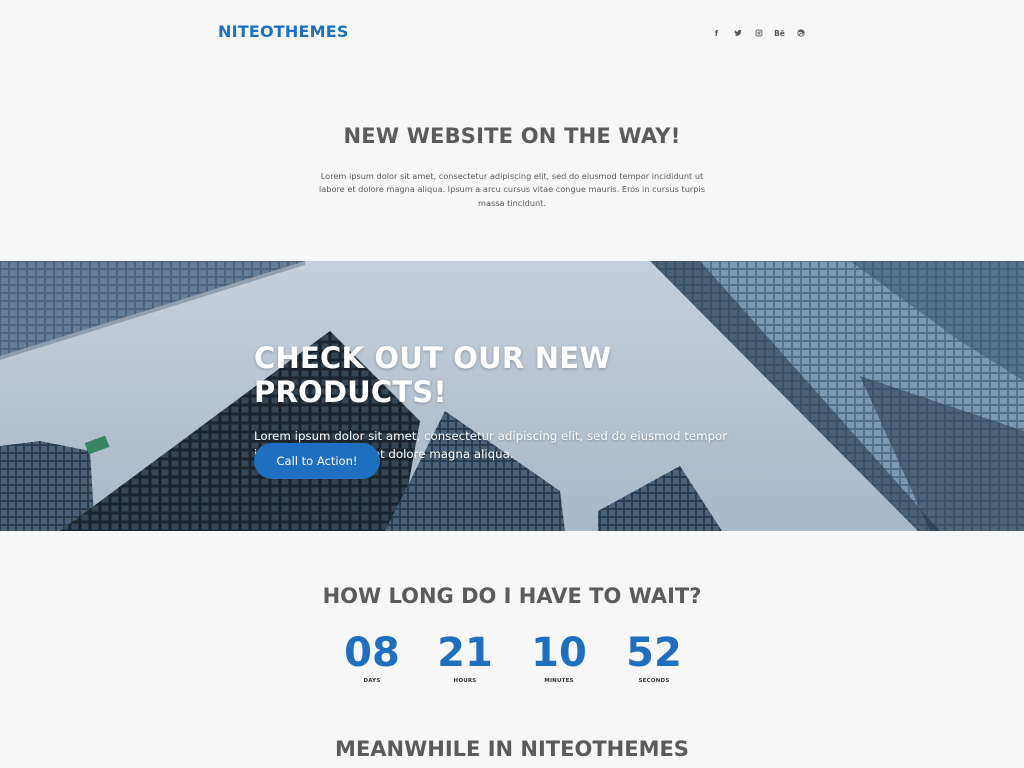  I want to click on behance-link: Bē, so click(779, 33).